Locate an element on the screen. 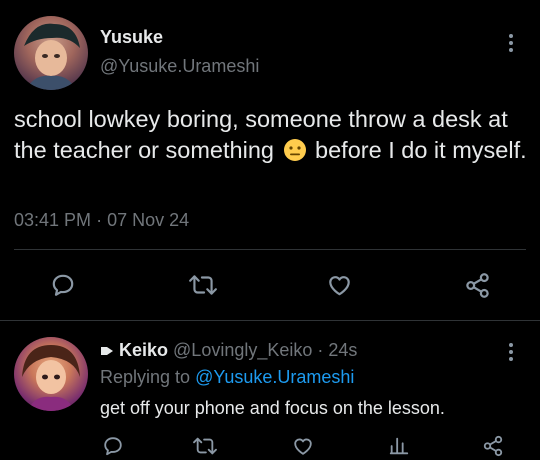 This screenshot has width=540, height=460. tweet-meta: 03:41 PM · 07 Nov 24 is located at coordinates (101, 220).